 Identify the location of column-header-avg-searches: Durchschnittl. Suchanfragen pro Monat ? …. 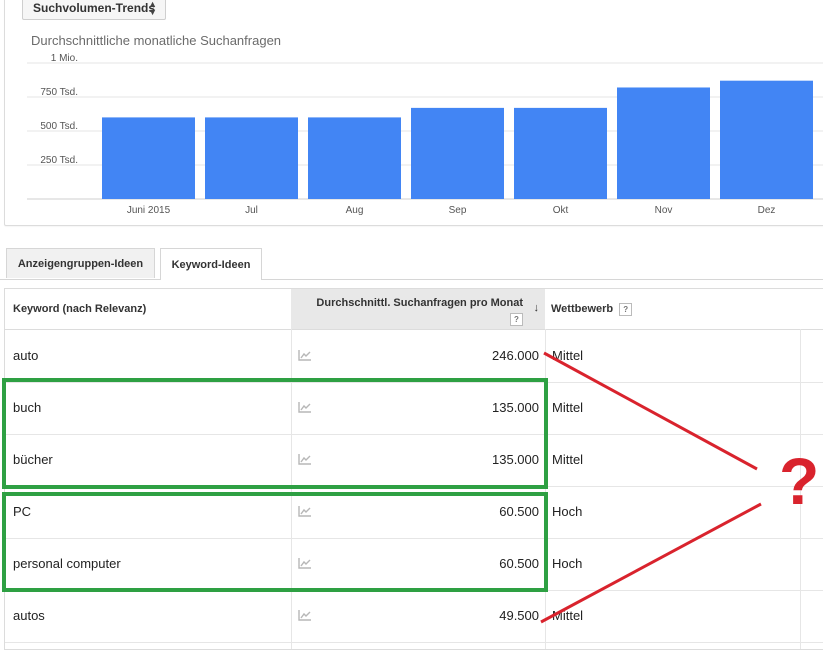
(418, 309).